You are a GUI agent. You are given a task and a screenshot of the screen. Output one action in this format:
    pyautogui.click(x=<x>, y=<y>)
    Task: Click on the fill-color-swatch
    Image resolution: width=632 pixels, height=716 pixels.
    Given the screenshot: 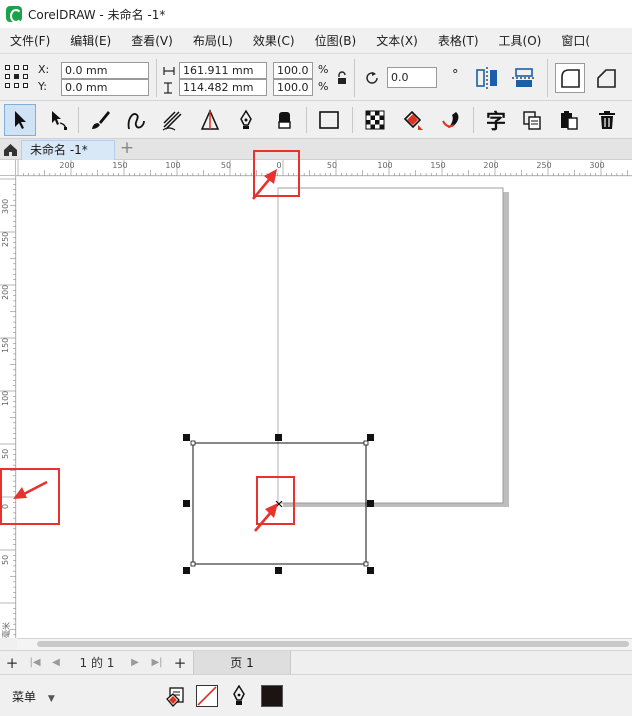 What is the action you would take?
    pyautogui.click(x=272, y=696)
    